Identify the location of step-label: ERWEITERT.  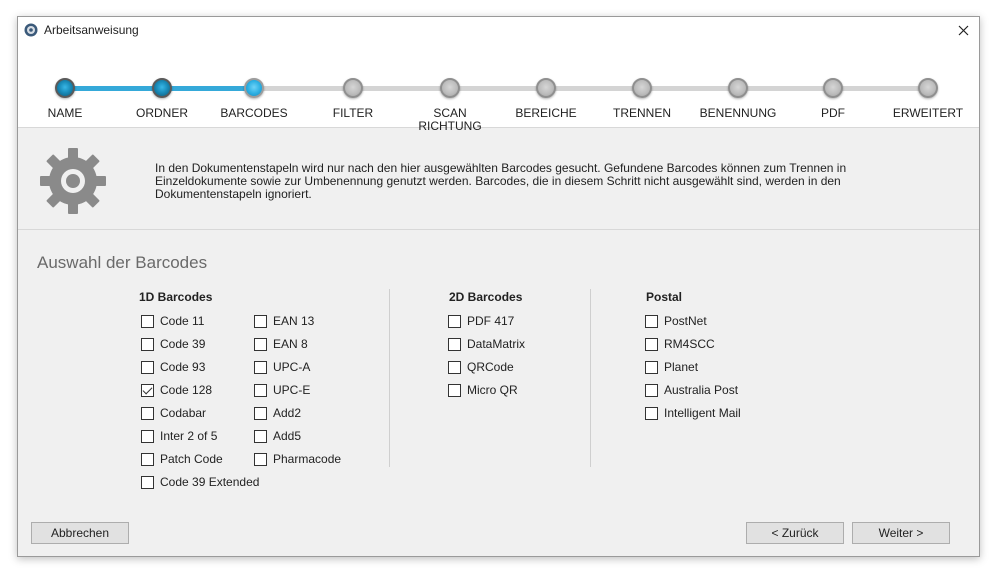
(928, 113).